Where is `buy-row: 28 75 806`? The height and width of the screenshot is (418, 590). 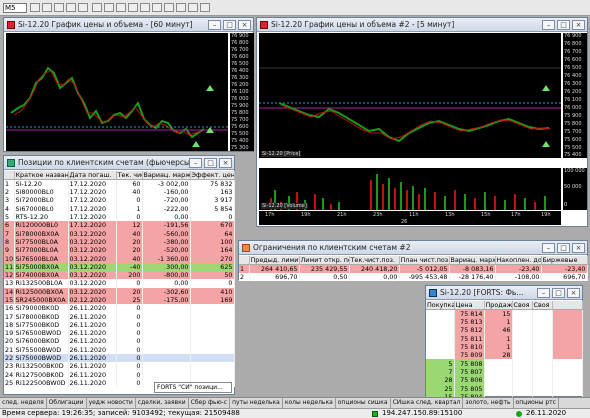
buy-row: 28 75 806 is located at coordinates (504, 380).